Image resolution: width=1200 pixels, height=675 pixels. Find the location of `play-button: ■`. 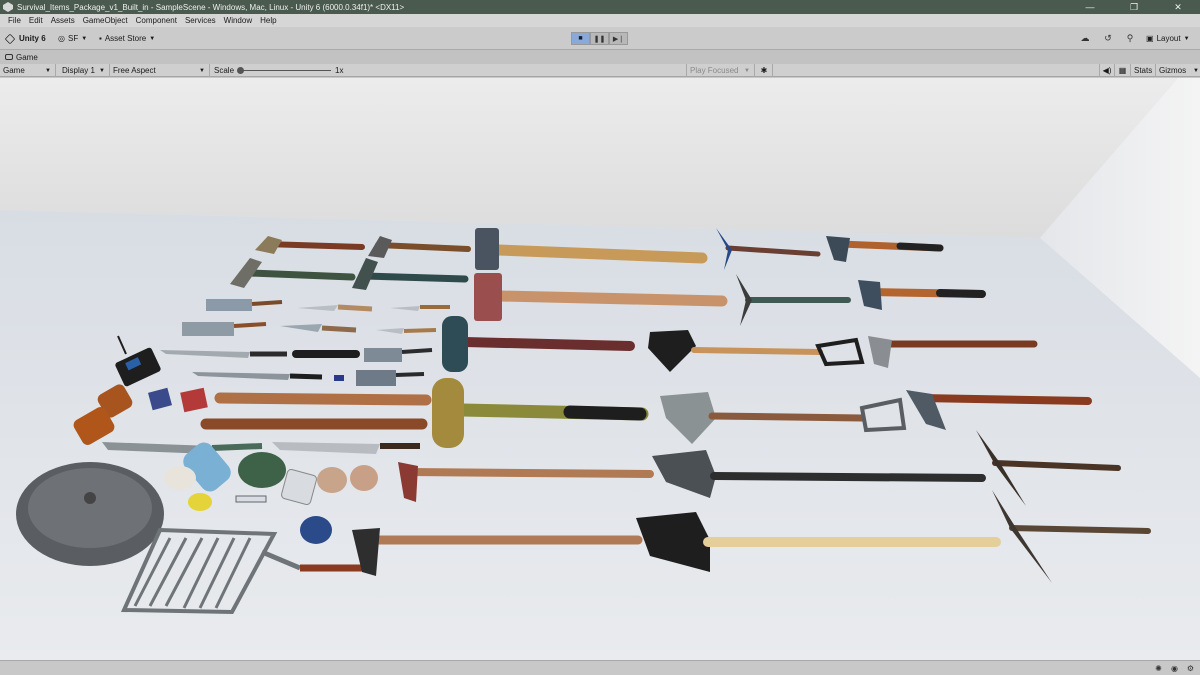

play-button: ■ is located at coordinates (580, 38).